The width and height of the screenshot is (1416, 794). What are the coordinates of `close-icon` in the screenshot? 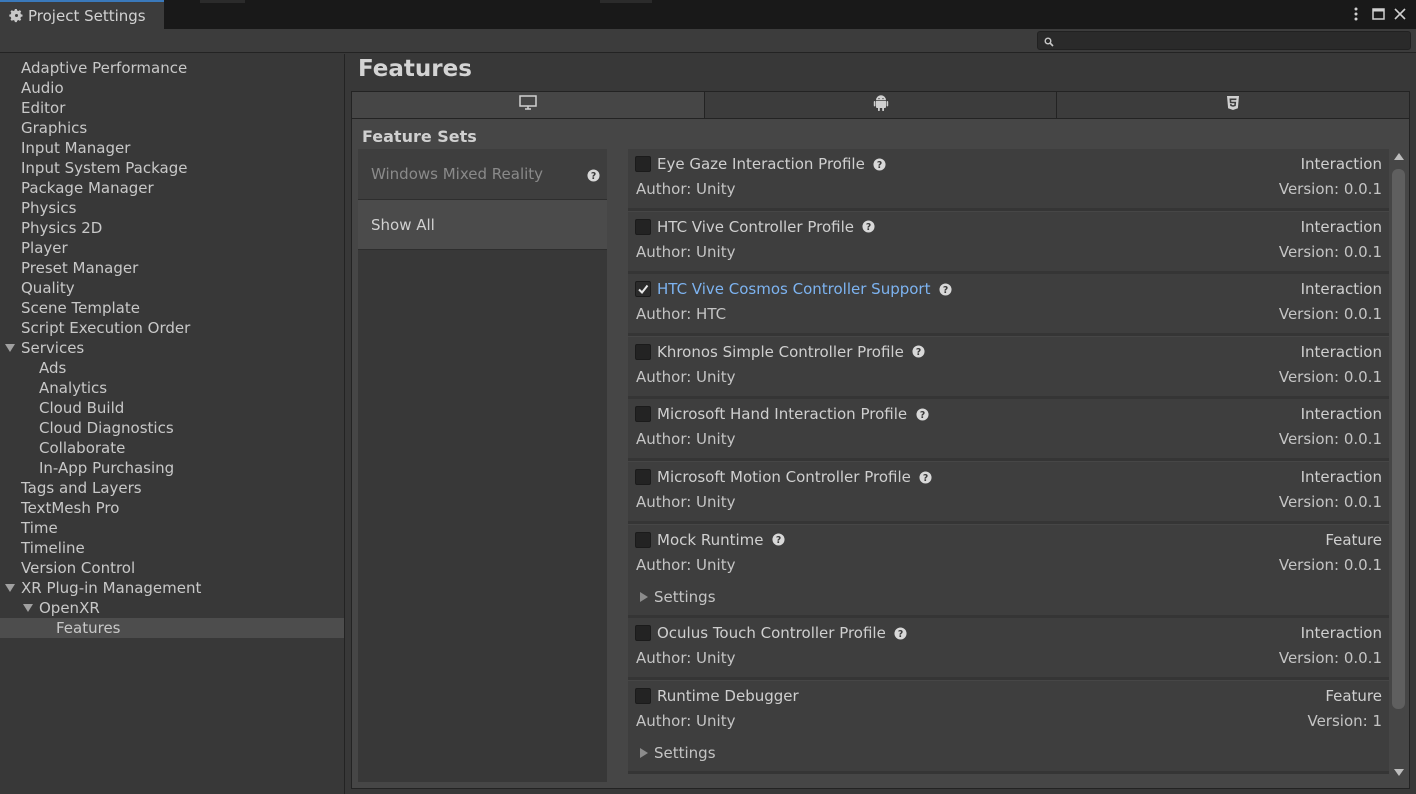 It's located at (1400, 14).